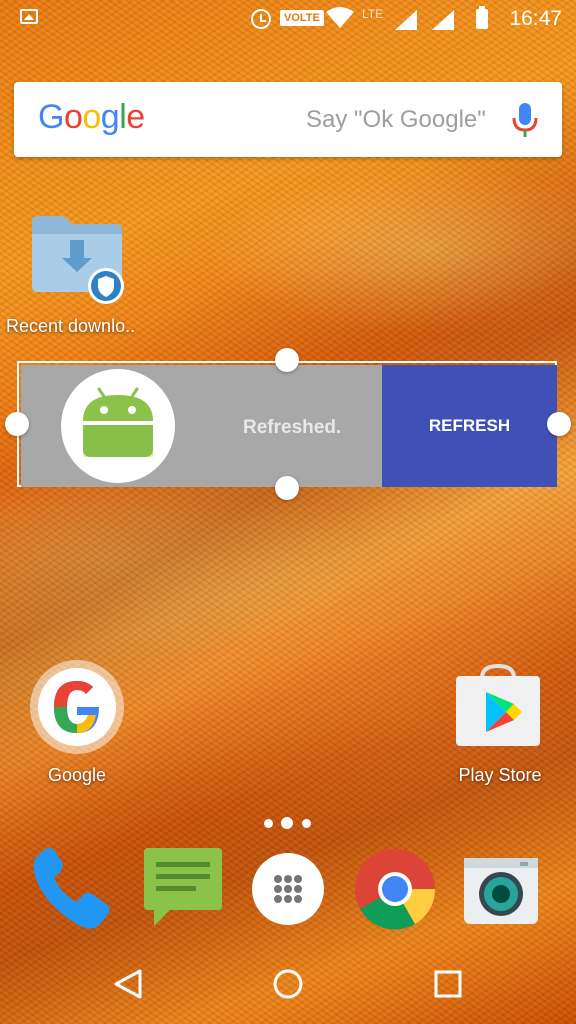 This screenshot has width=576, height=1024. I want to click on wifi-icon, so click(340, 17).